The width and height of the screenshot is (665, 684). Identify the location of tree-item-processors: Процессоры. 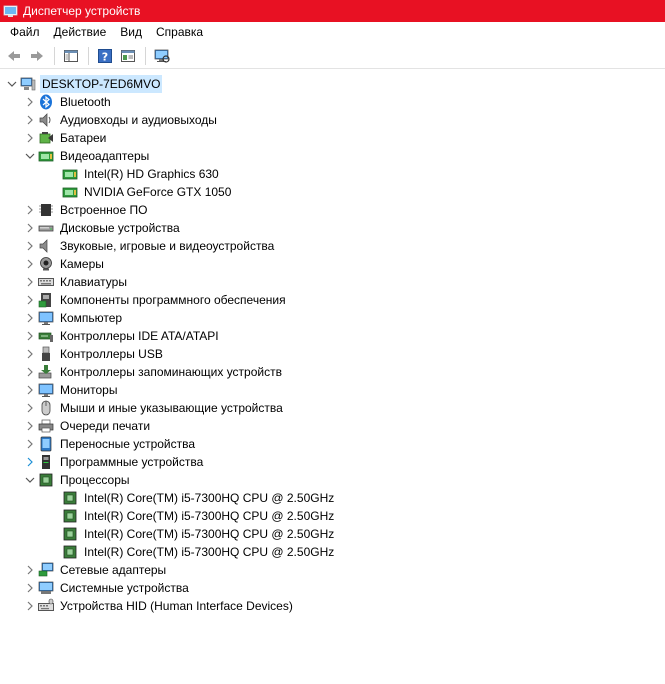
(78, 480).